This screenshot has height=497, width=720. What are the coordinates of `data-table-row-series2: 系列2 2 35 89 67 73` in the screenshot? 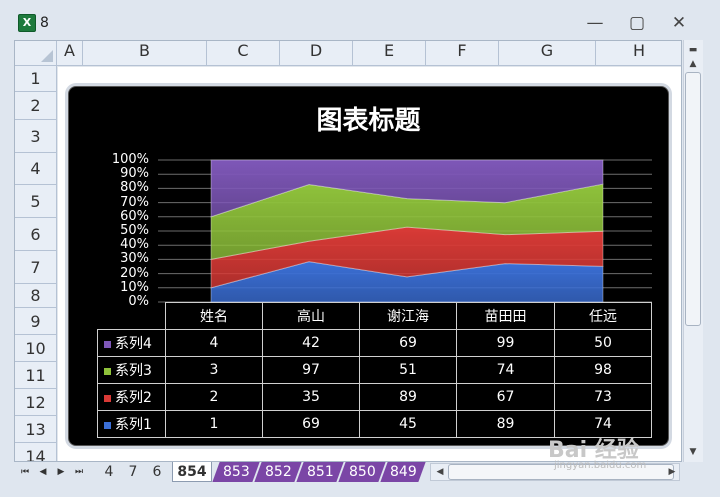 It's located at (374, 397).